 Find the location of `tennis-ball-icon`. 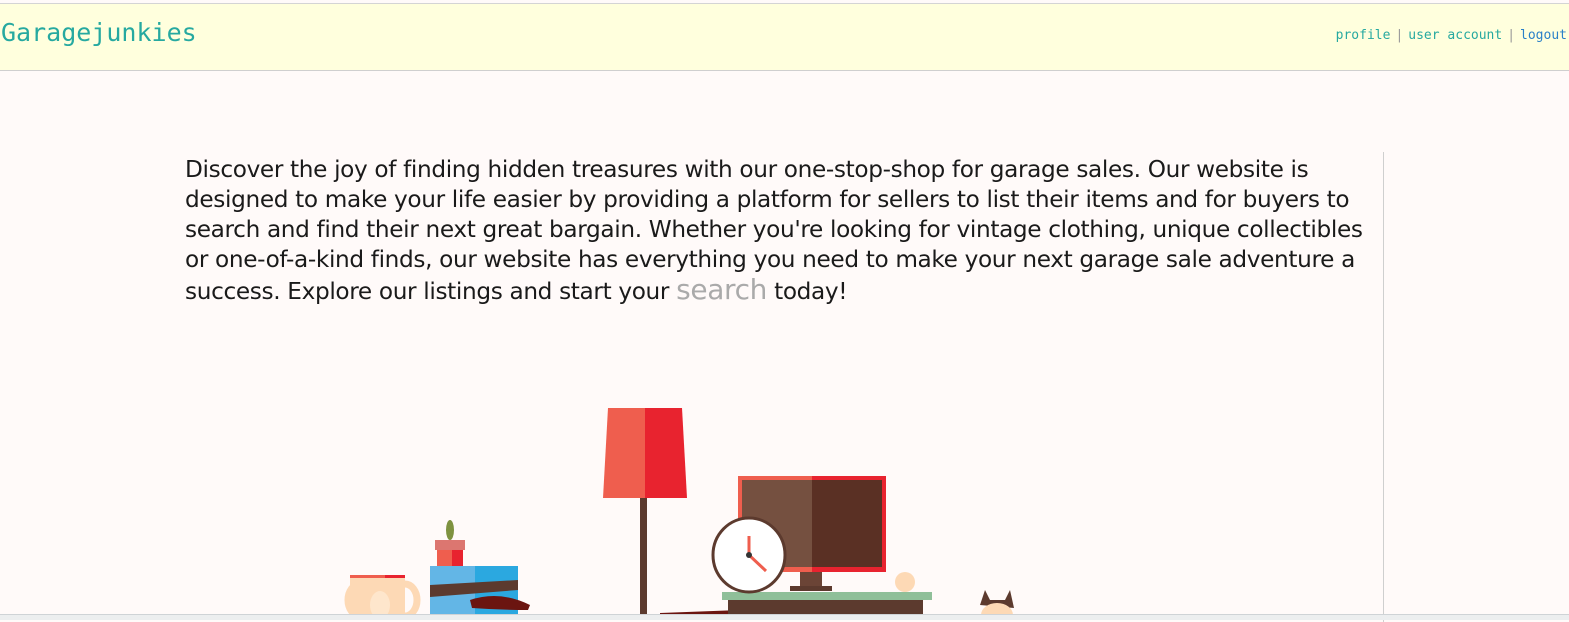

tennis-ball-icon is located at coordinates (905, 582).